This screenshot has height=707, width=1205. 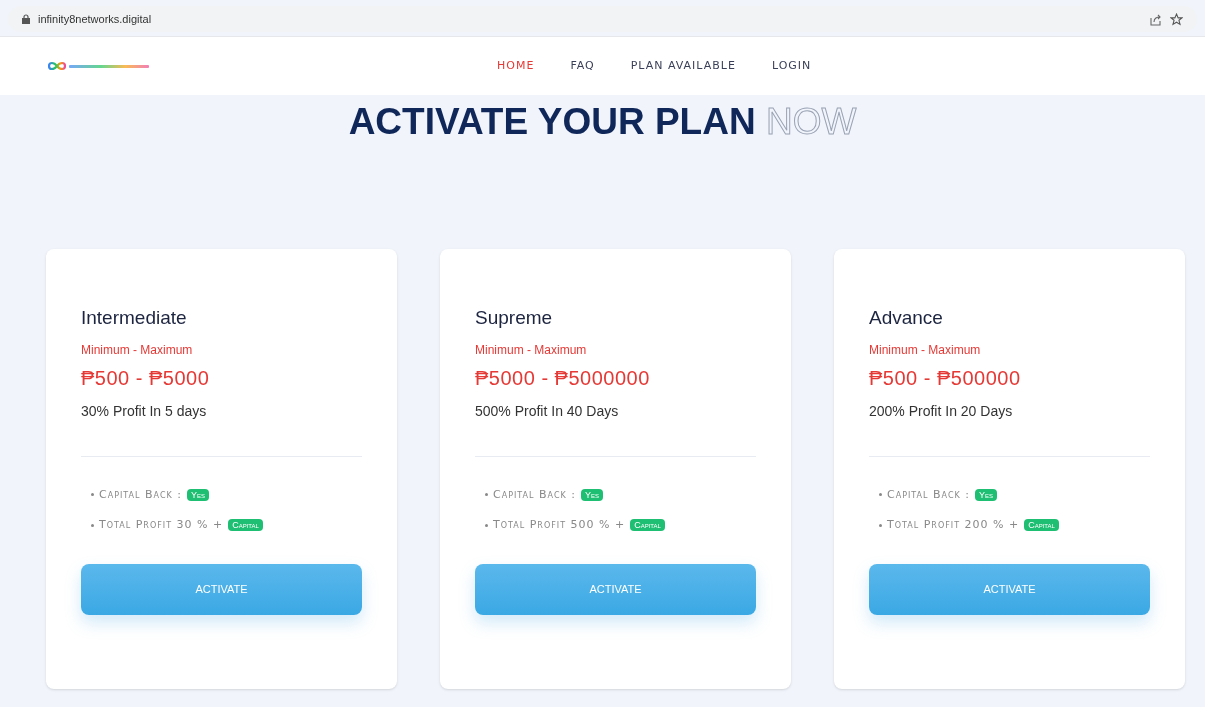 I want to click on star-icon, so click(x=1176, y=19).